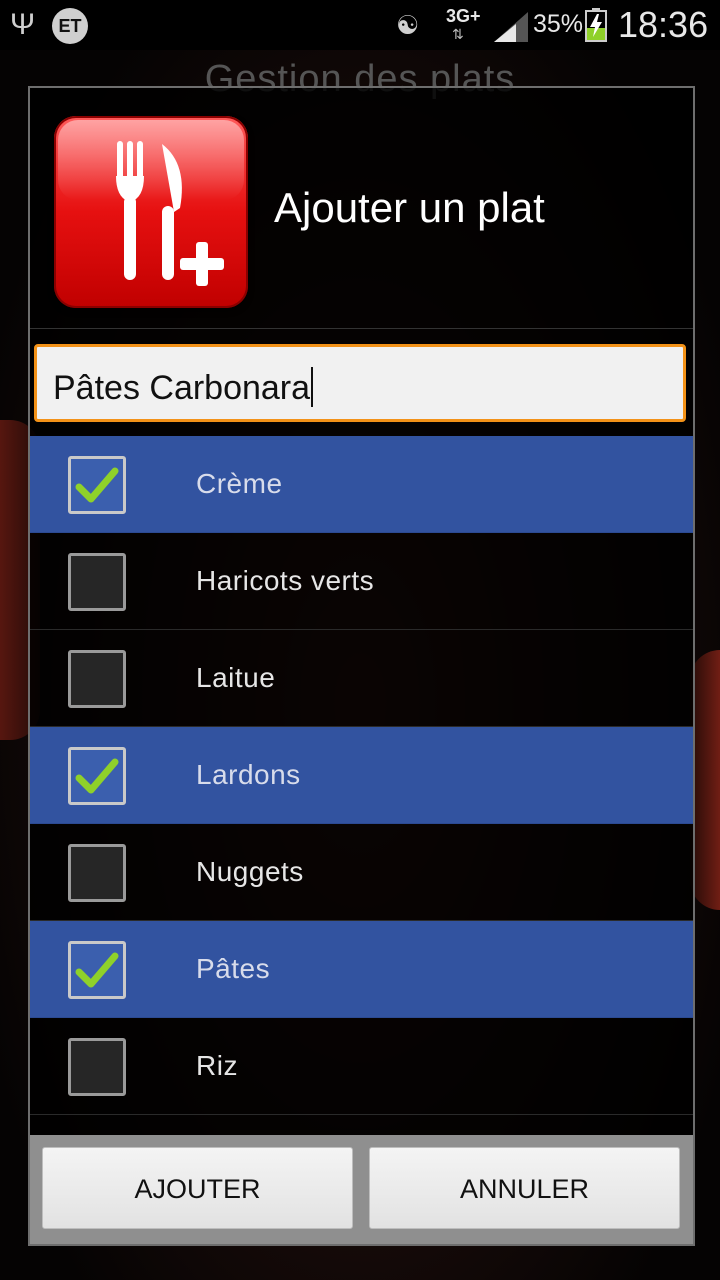 The width and height of the screenshot is (720, 1280). Describe the element at coordinates (663, 24) in the screenshot. I see `clock: 18:36` at that location.